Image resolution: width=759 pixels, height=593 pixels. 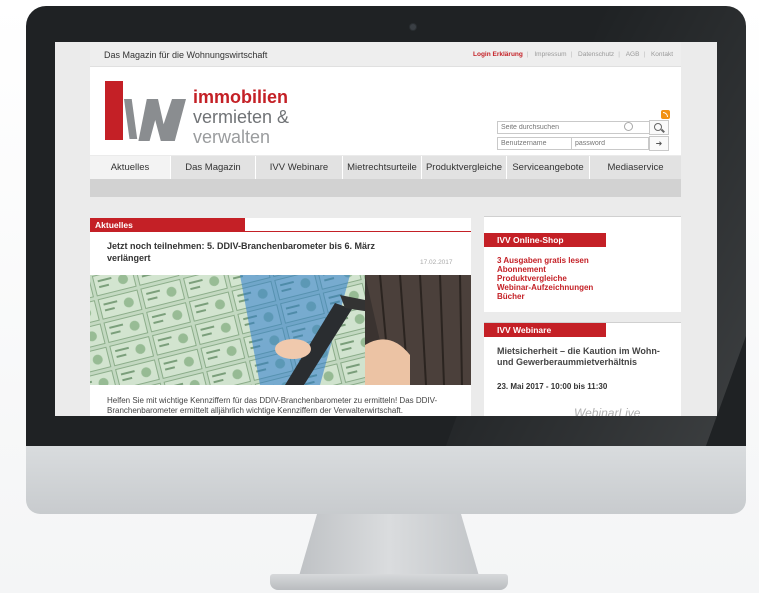 What do you see at coordinates (552, 386) in the screenshot?
I see `webinar-date: 23. Mai 2017 - 10:00 bis 11:30` at bounding box center [552, 386].